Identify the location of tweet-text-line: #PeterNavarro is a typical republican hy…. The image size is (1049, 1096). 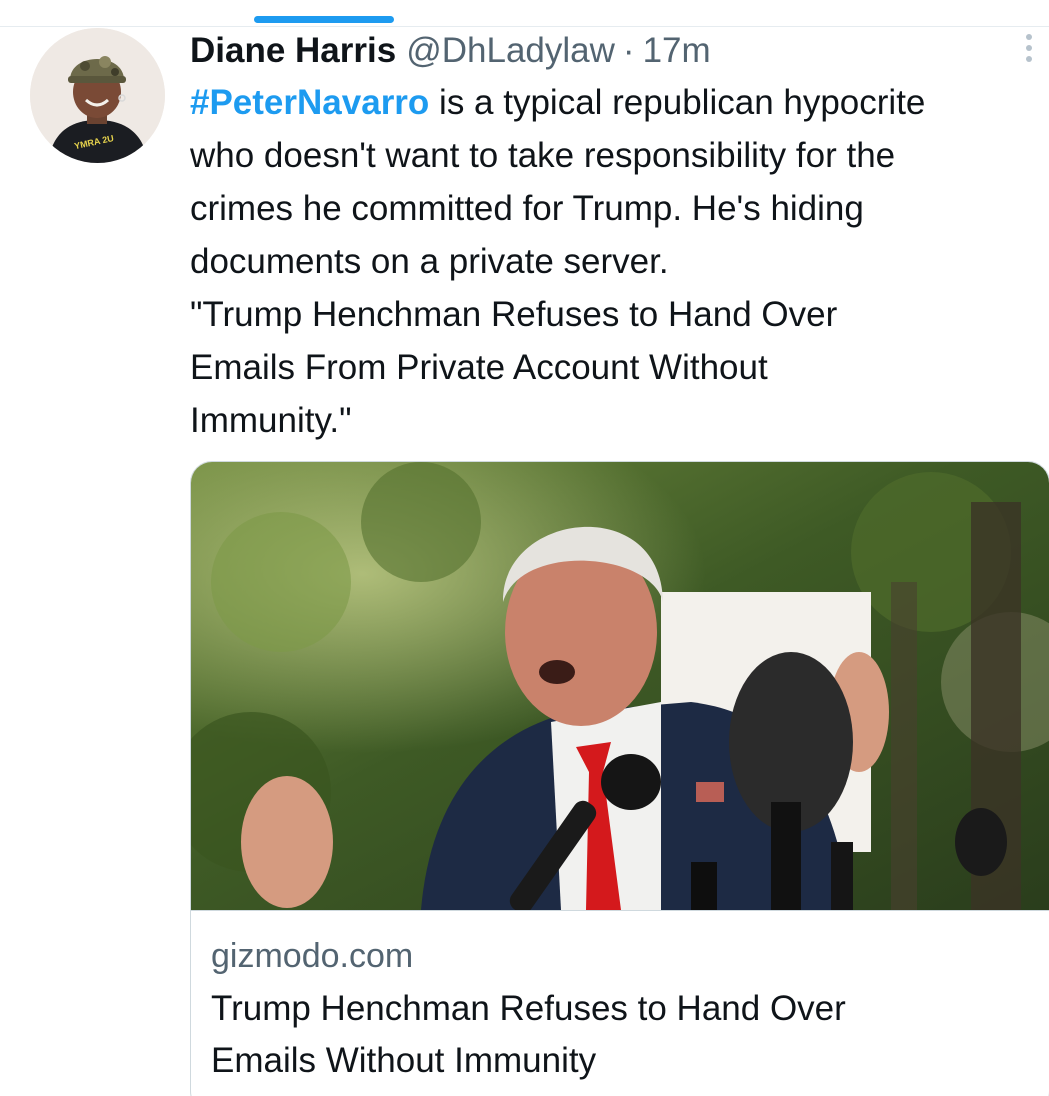
(619, 102).